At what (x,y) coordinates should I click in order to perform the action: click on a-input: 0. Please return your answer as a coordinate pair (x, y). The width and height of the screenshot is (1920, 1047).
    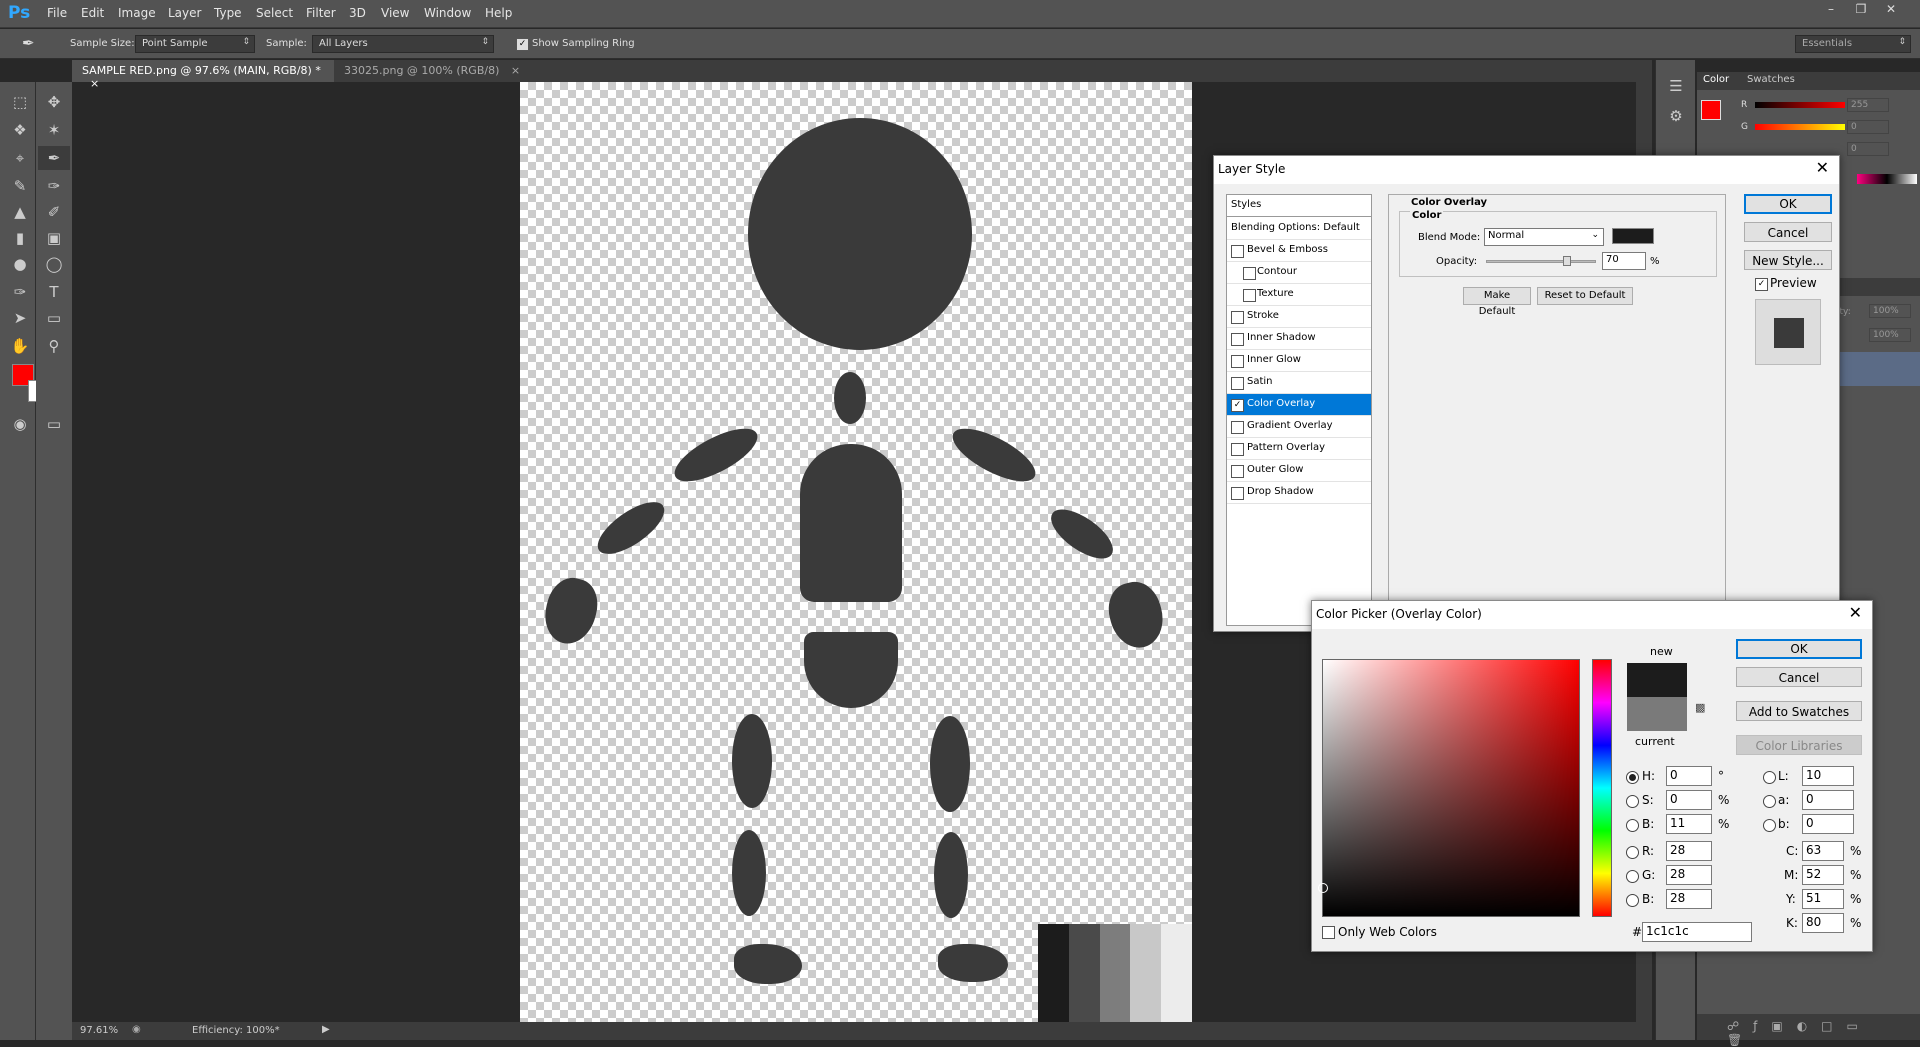
    Looking at the image, I should click on (1828, 800).